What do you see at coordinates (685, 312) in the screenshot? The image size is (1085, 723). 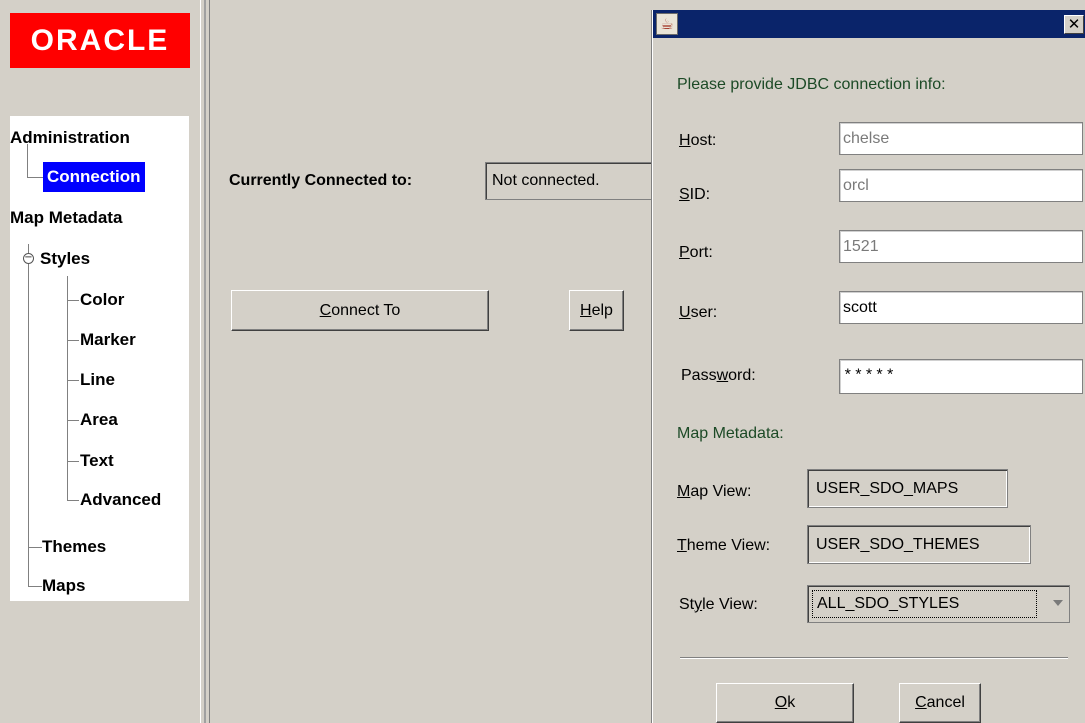 I see `mnemonic: U` at bounding box center [685, 312].